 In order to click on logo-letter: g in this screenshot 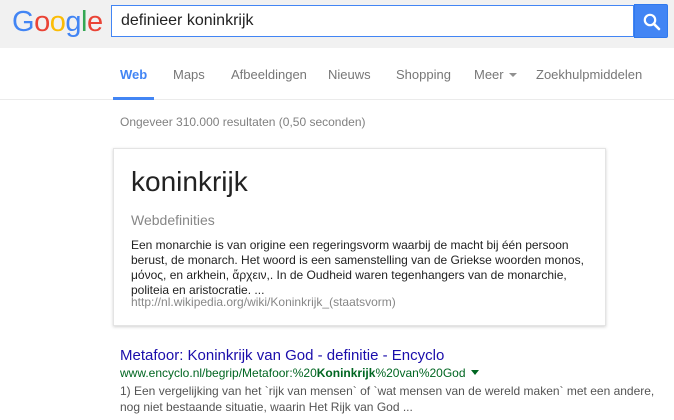, I will do `click(73, 22)`.